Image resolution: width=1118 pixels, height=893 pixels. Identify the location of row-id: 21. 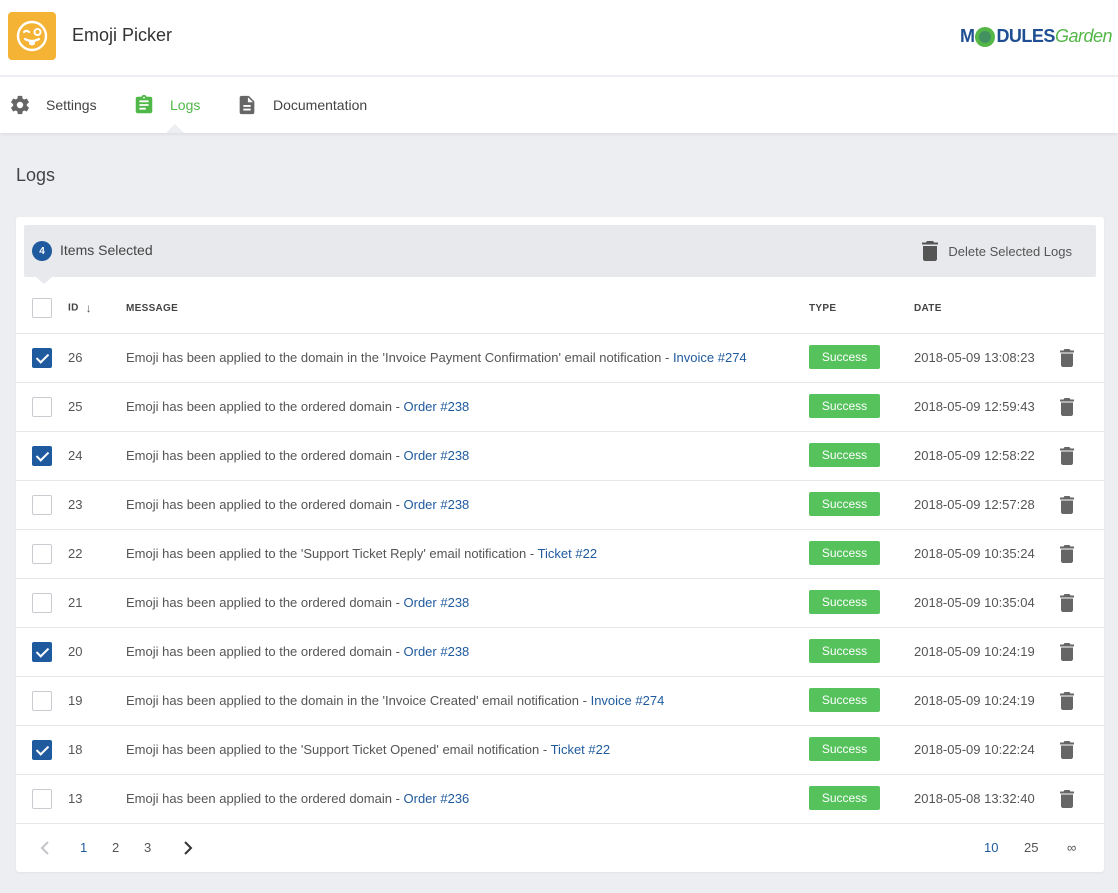
(97, 603).